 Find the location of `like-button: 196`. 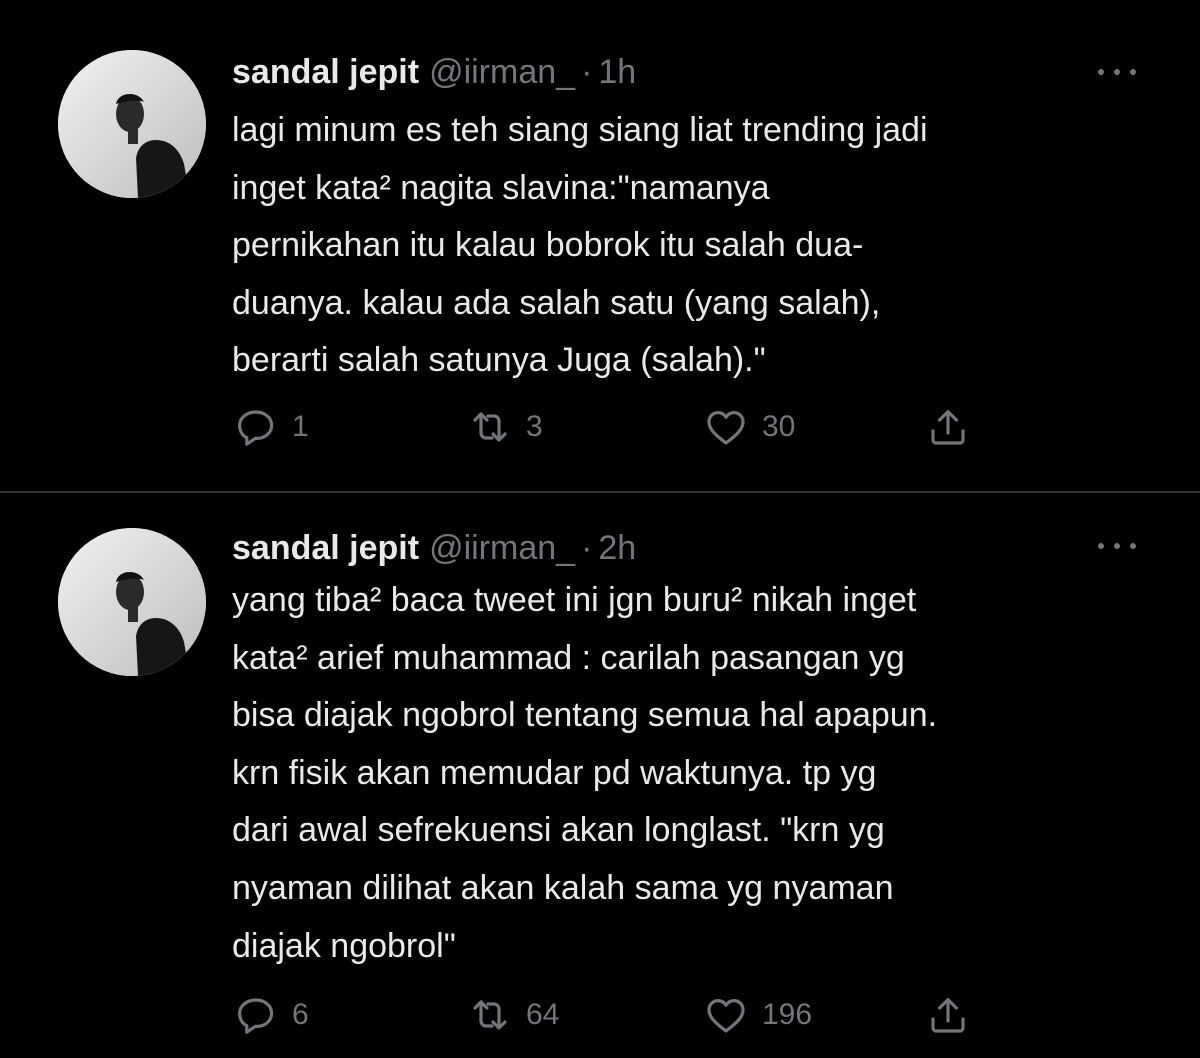

like-button: 196 is located at coordinates (757, 1015).